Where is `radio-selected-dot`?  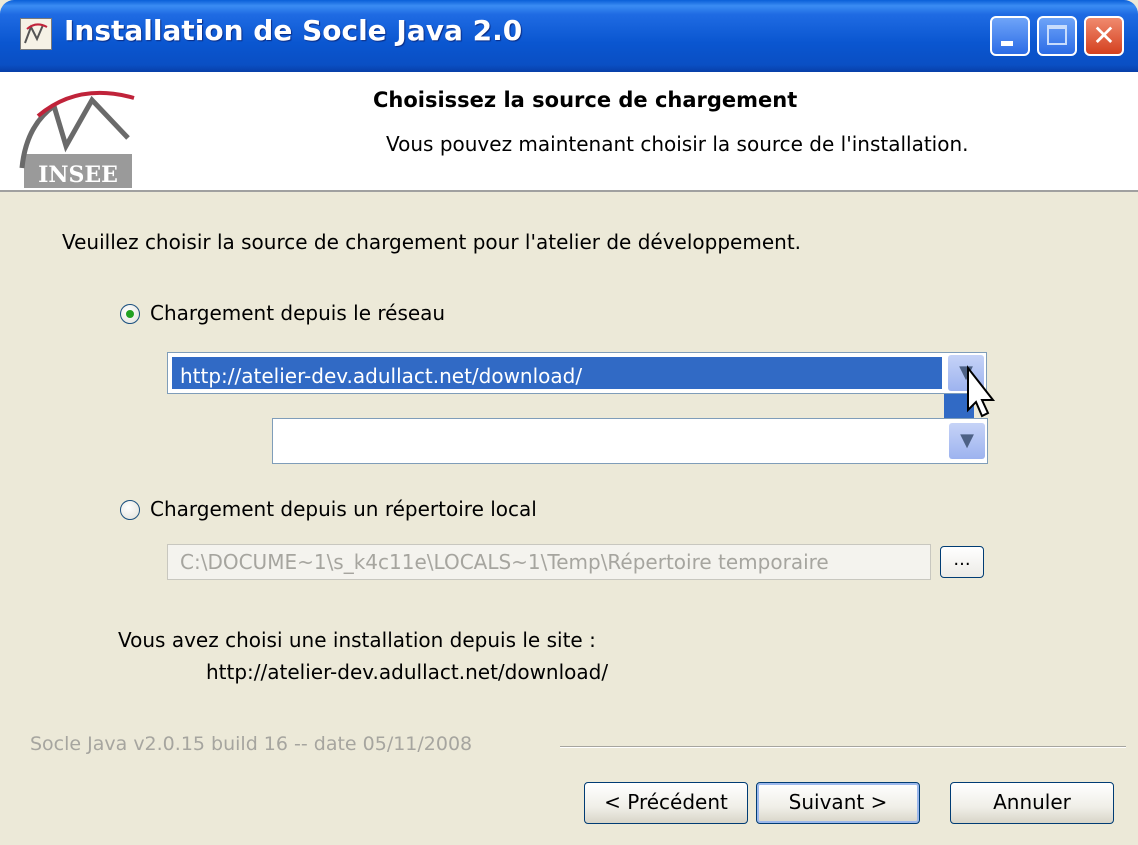 radio-selected-dot is located at coordinates (130, 314).